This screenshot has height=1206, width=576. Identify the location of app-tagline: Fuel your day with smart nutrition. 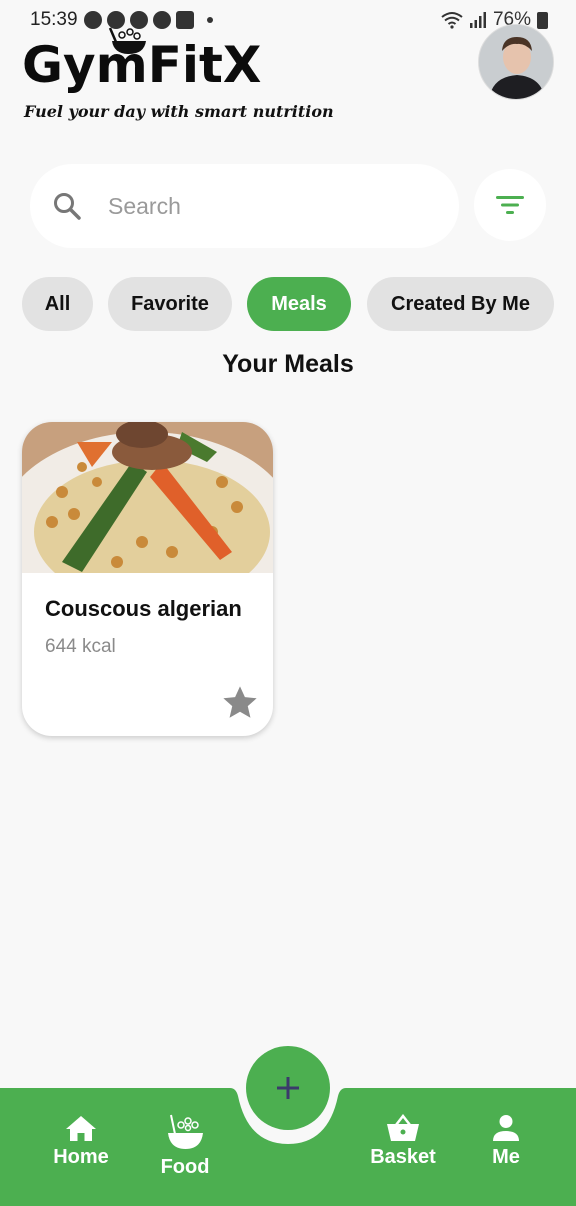
(179, 111).